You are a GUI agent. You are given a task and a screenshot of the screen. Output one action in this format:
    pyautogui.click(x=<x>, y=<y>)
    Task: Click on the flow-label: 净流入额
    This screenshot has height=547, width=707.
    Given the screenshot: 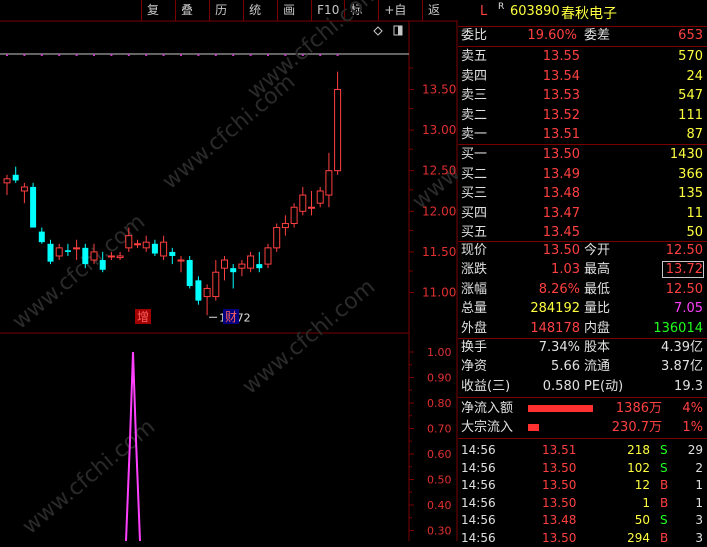 What is the action you would take?
    pyautogui.click(x=487, y=408)
    